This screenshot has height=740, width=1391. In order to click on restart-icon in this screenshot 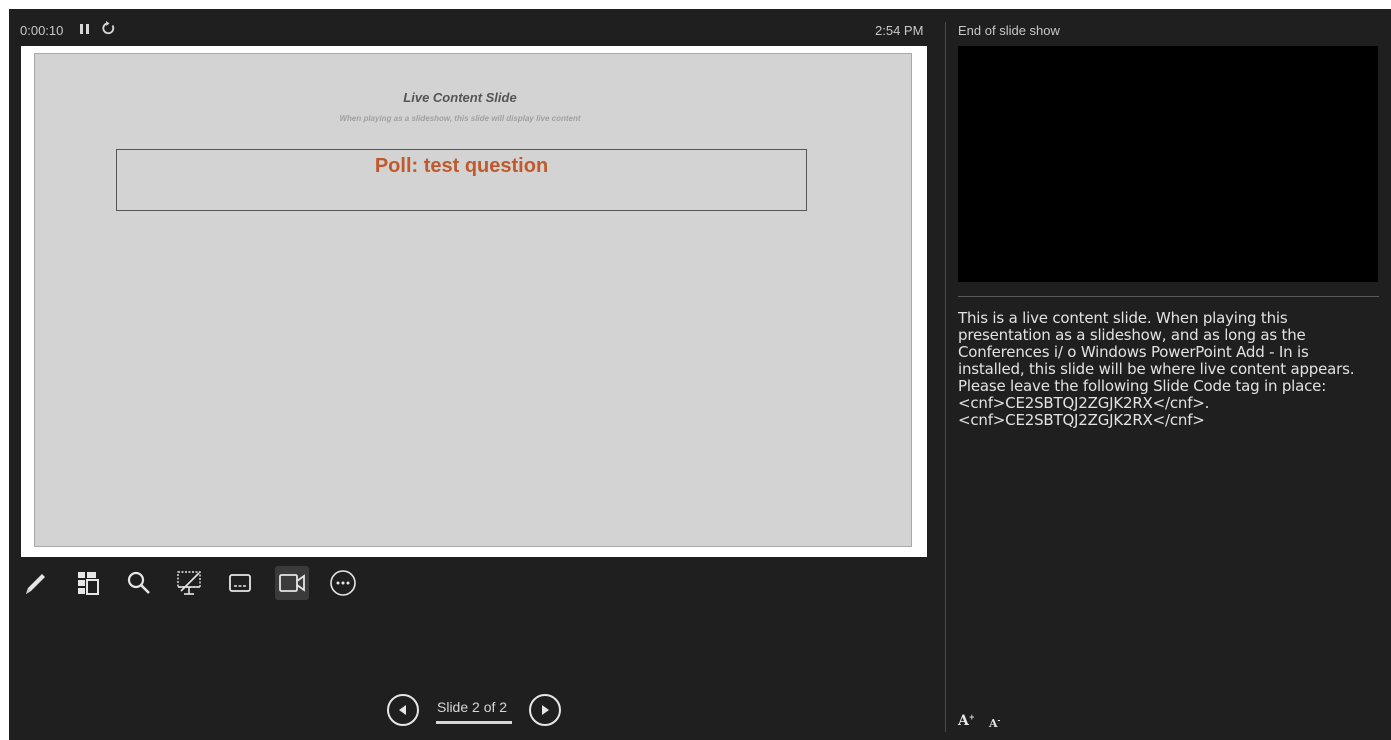, I will do `click(108, 28)`.